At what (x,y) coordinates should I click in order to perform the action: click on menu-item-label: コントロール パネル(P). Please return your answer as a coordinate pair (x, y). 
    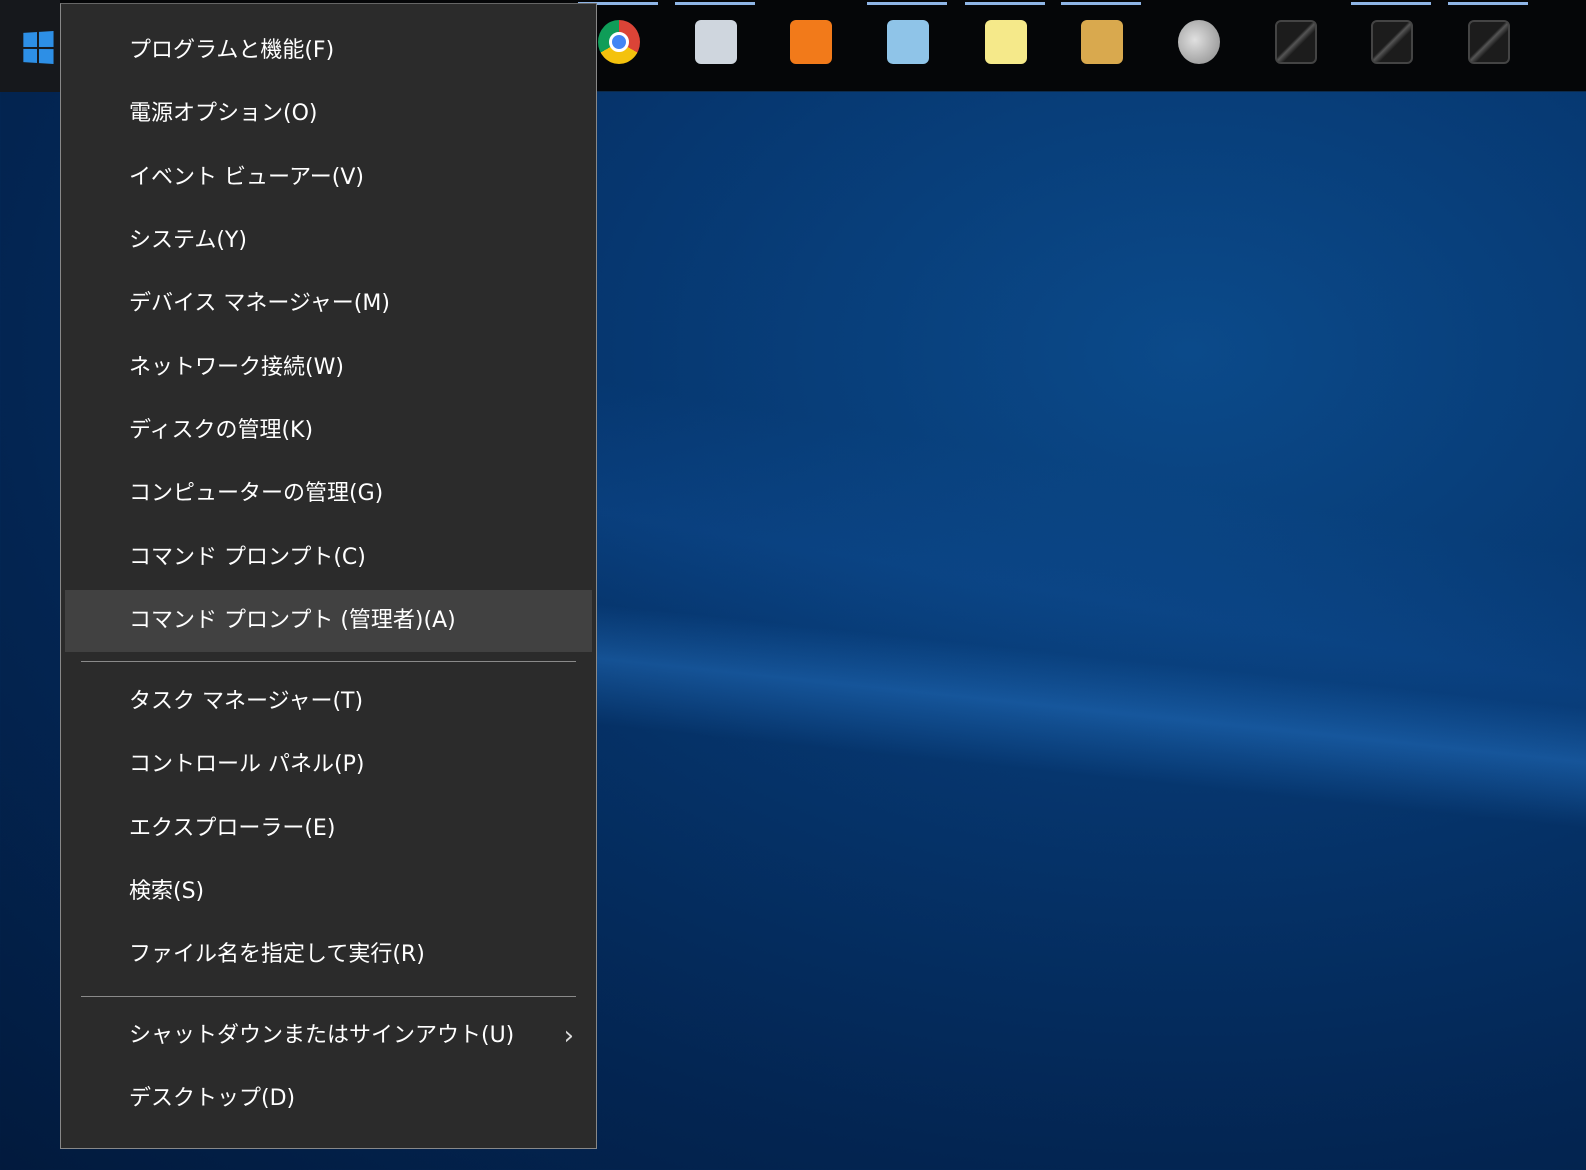
    Looking at the image, I should click on (247, 764).